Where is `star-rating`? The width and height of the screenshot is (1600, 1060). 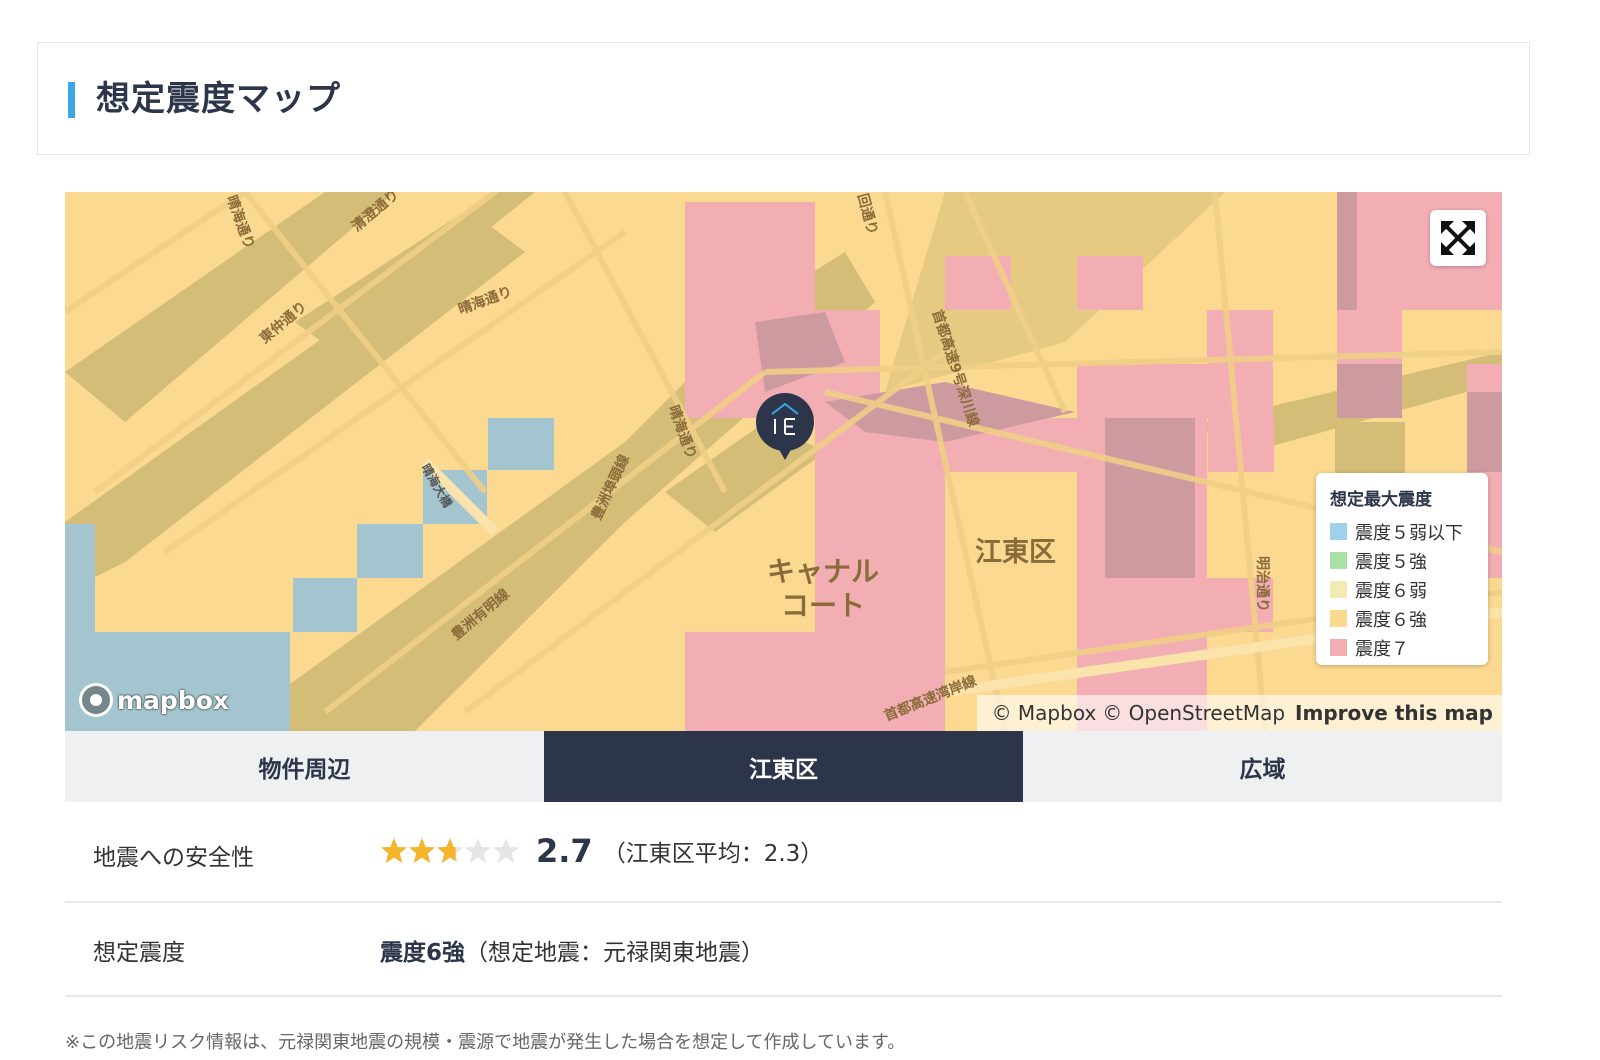 star-rating is located at coordinates (450, 851).